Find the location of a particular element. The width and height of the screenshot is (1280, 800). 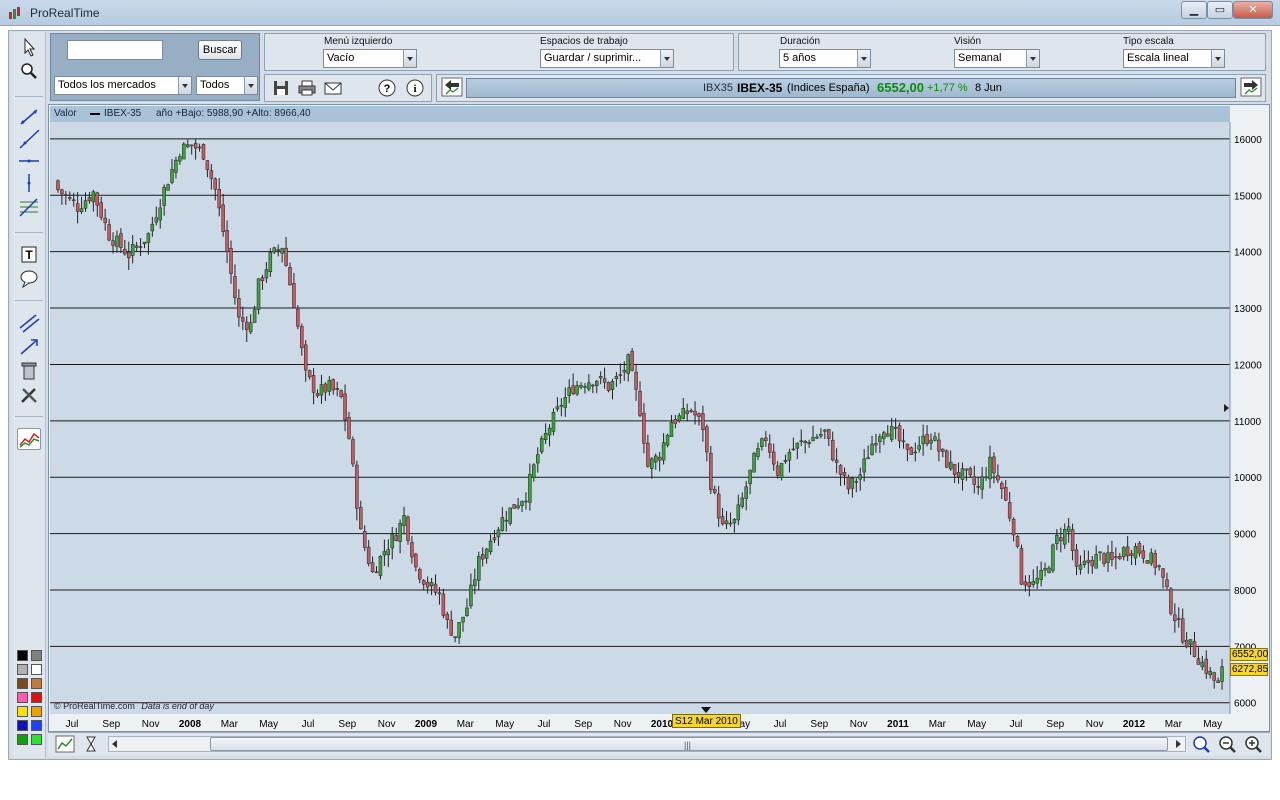

color-swatch-red is located at coordinates (36, 697).